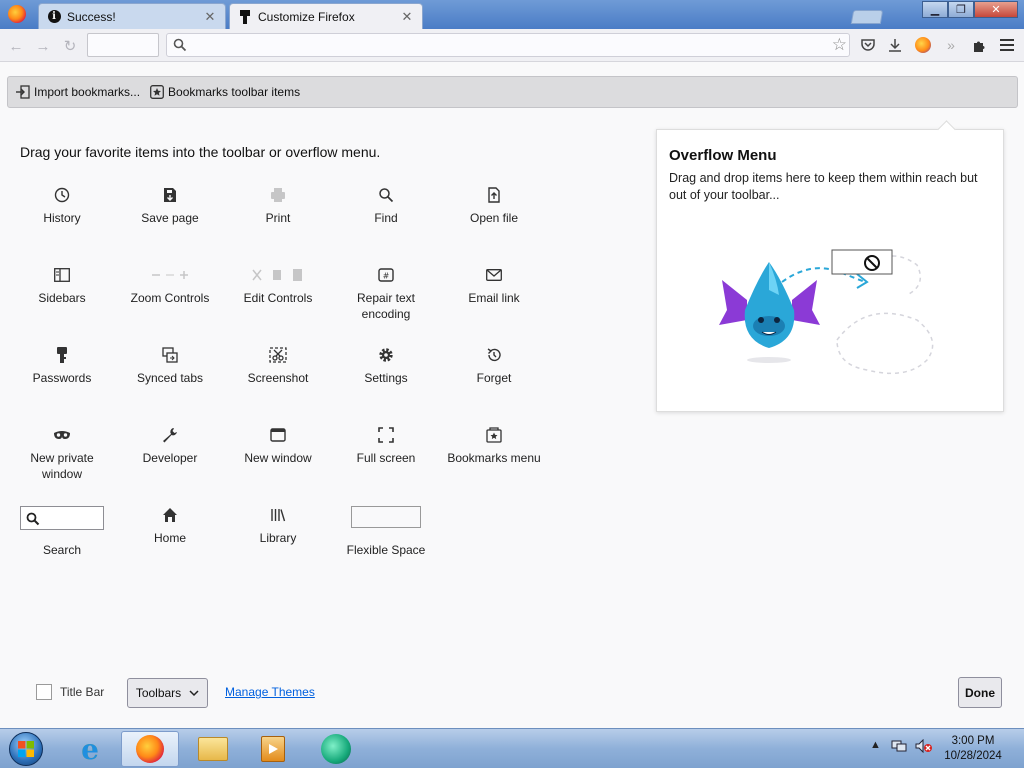 The width and height of the screenshot is (1024, 768). What do you see at coordinates (875, 745) in the screenshot?
I see `tray-expand-icon: ▲` at bounding box center [875, 745].